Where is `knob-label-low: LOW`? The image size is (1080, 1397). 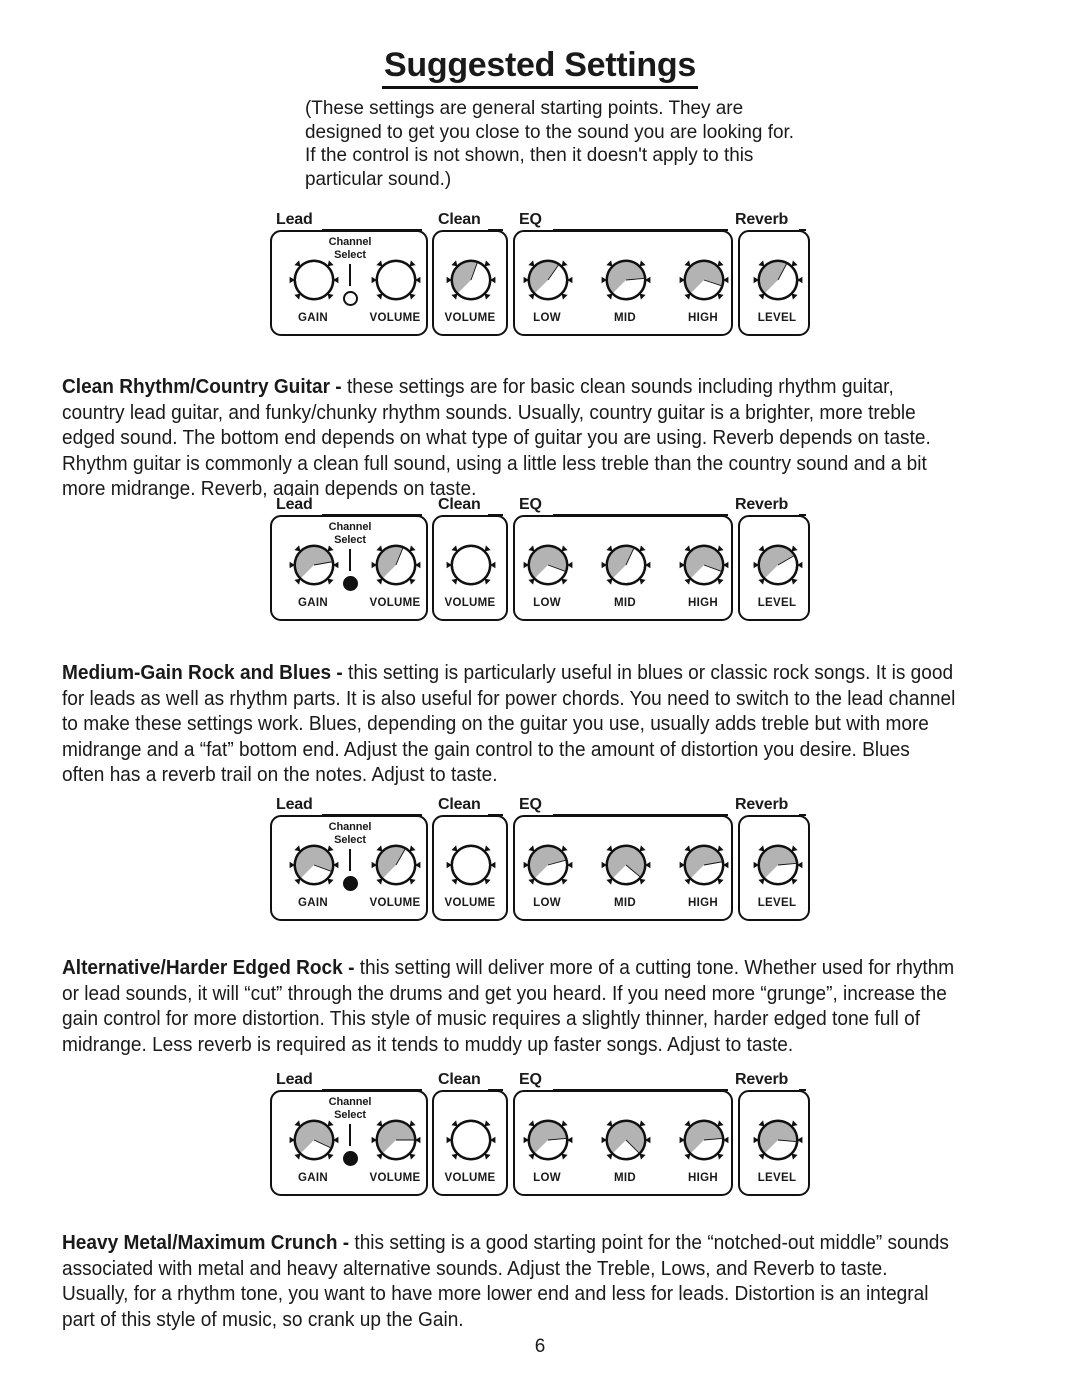
knob-label-low: LOW is located at coordinates (547, 318).